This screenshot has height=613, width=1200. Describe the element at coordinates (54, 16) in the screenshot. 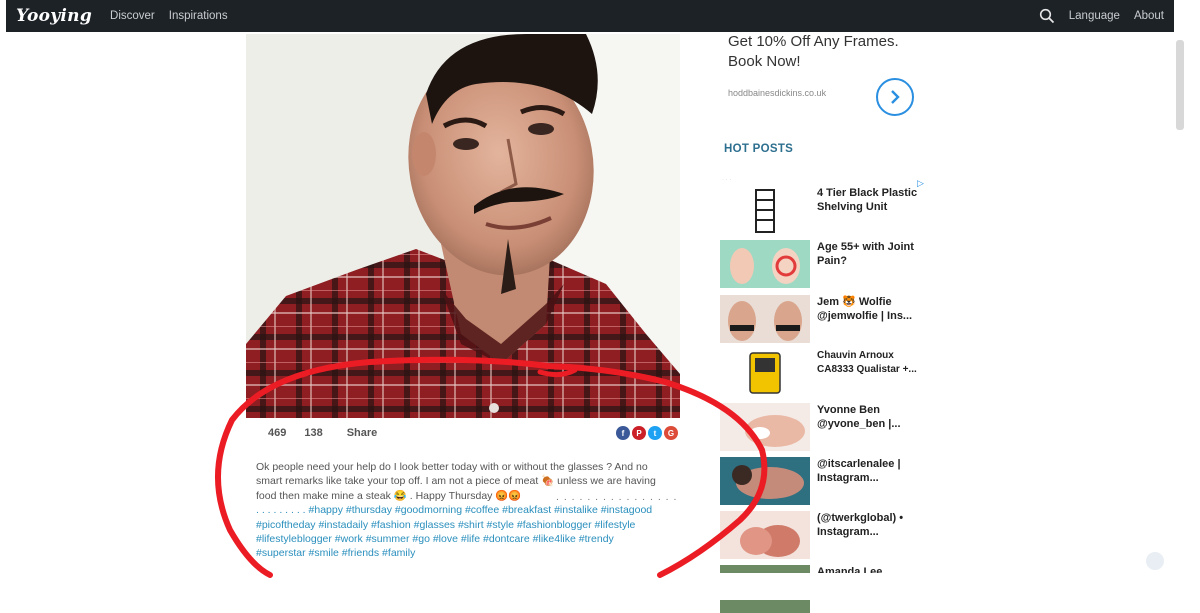

I see `site-logo: Yooying` at that location.